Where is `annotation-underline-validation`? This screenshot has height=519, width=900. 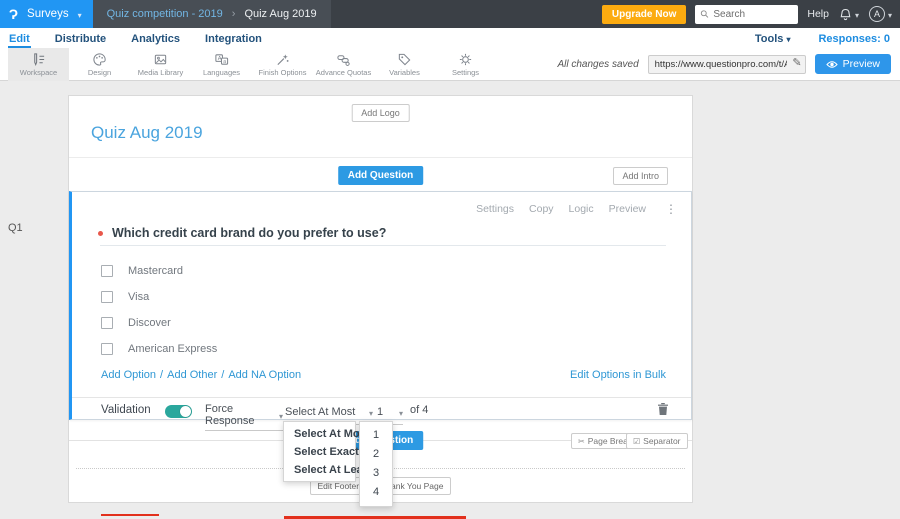
annotation-underline-validation is located at coordinates (130, 515).